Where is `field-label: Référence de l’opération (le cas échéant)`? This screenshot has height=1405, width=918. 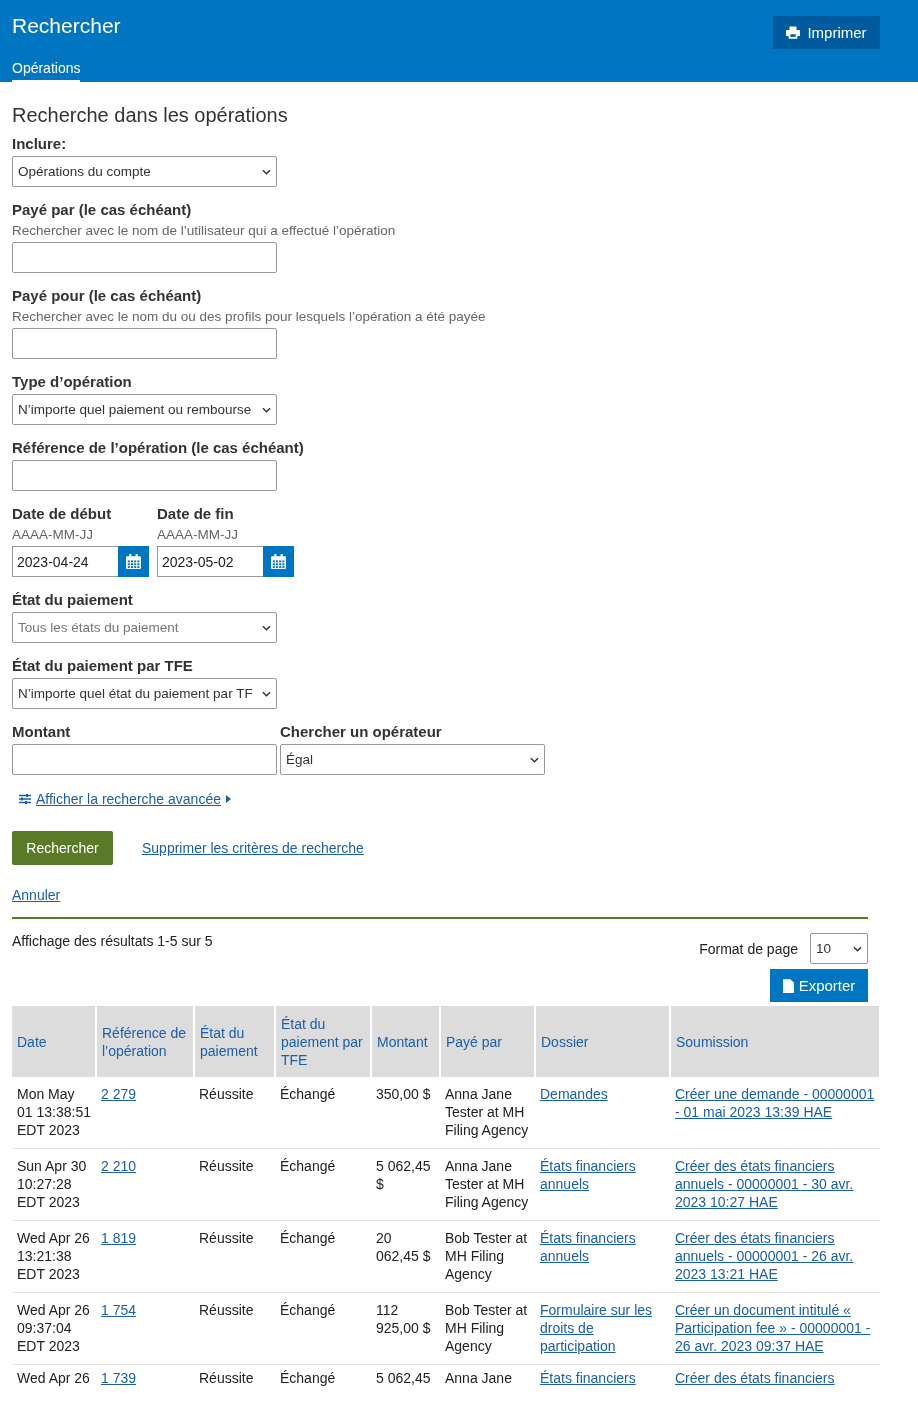 field-label: Référence de l’opération (le cas échéant) is located at coordinates (158, 447).